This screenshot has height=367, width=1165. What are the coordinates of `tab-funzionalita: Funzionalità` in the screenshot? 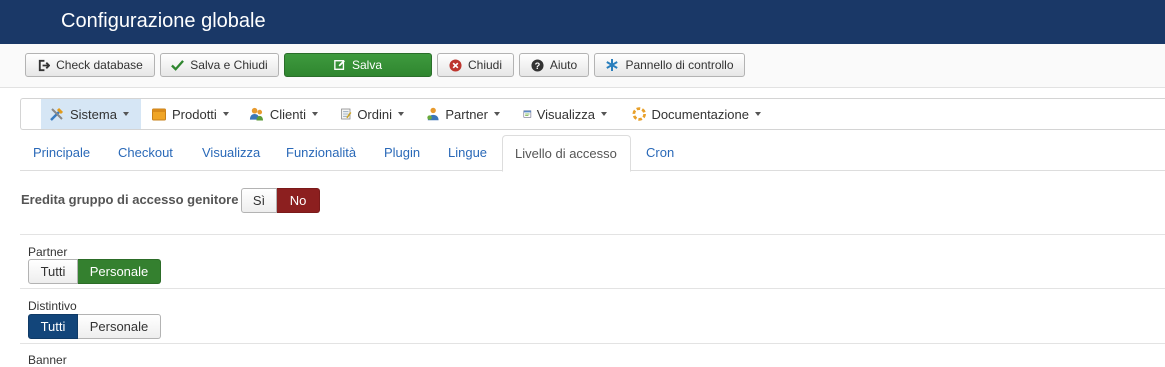 It's located at (321, 153).